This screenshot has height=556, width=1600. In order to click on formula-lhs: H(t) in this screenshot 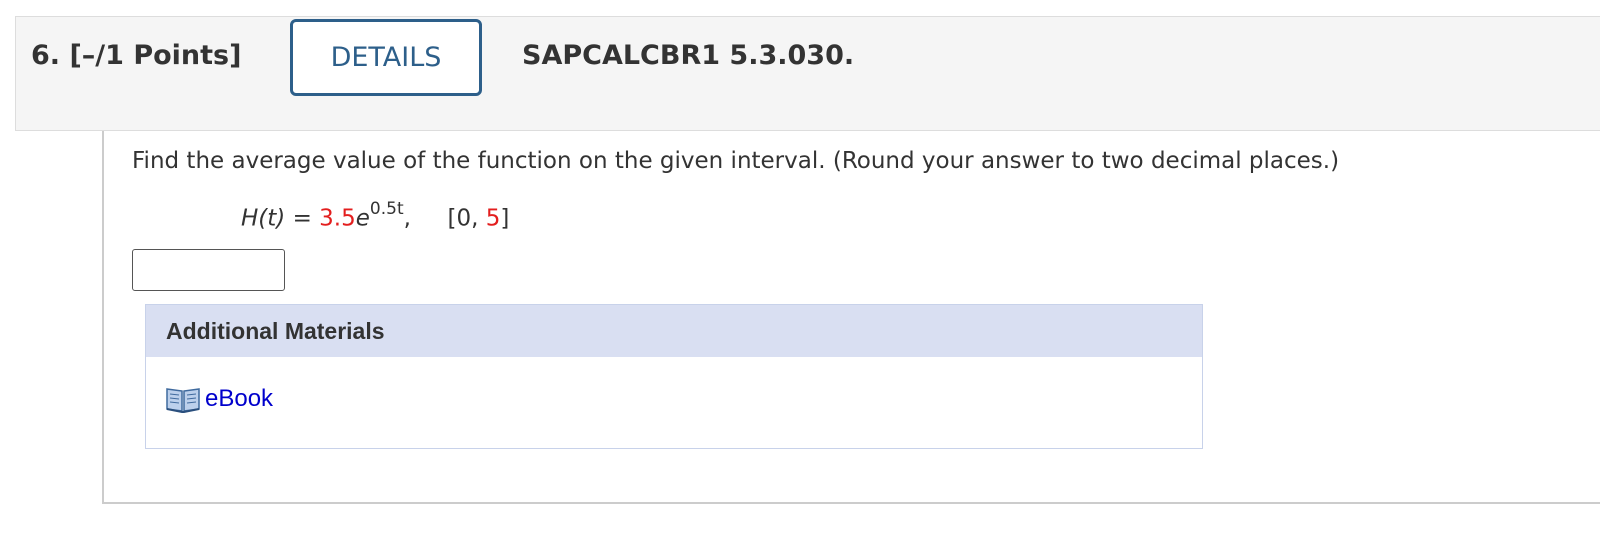, I will do `click(263, 218)`.